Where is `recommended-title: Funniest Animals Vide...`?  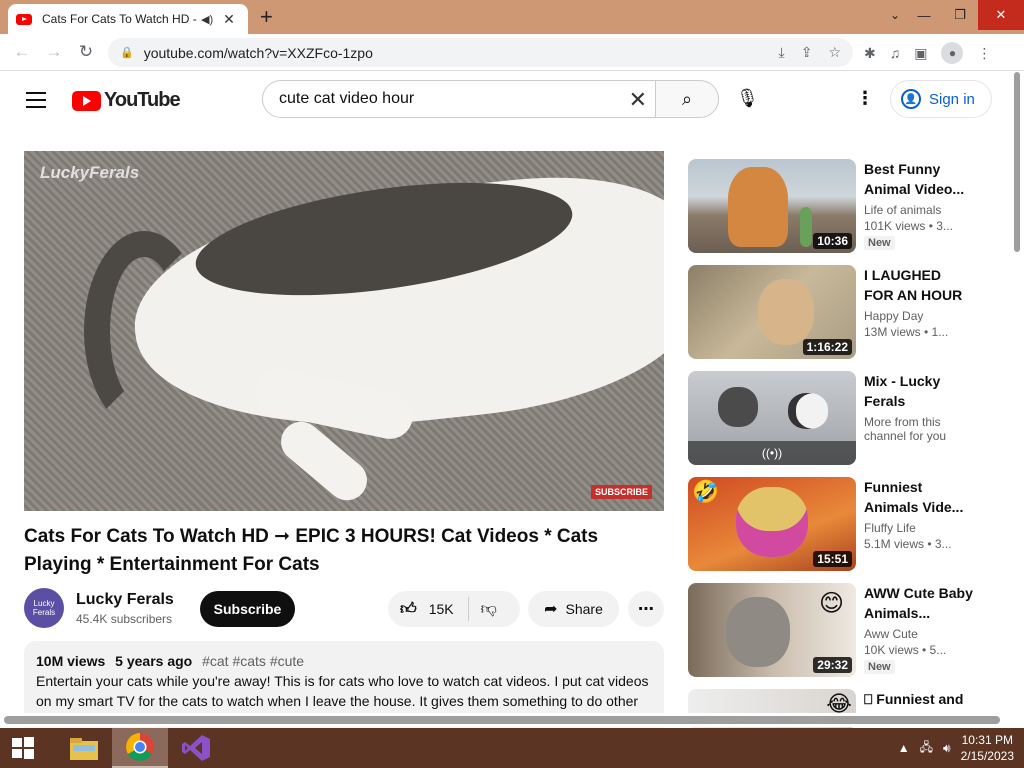 recommended-title: Funniest Animals Vide... is located at coordinates (919, 497).